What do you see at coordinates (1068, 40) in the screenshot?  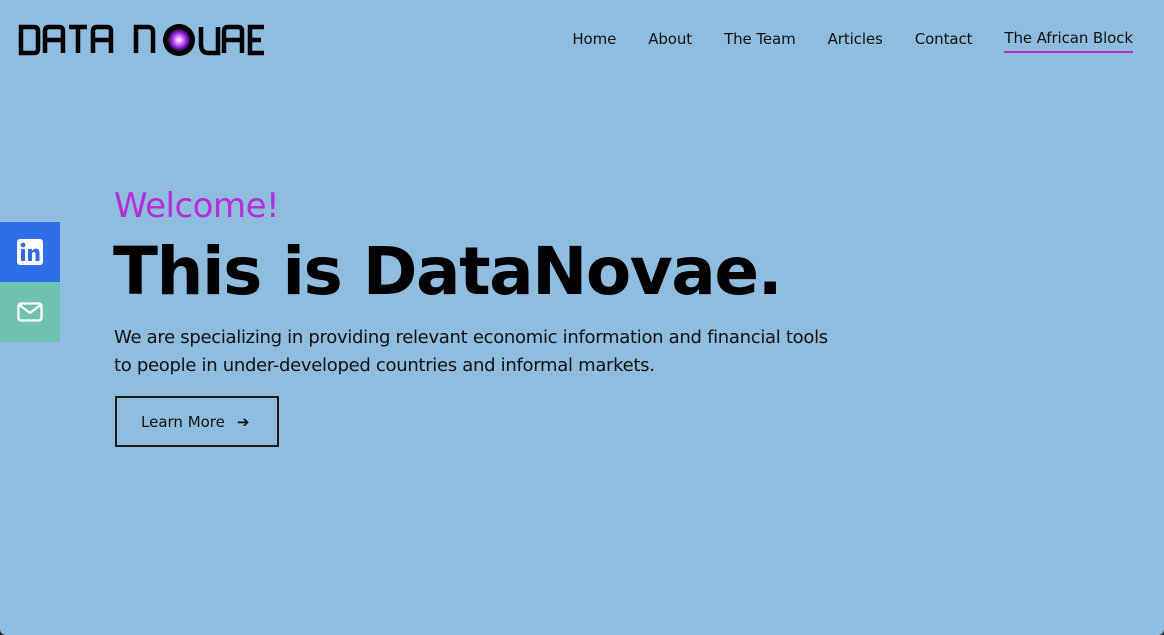 I see `nav-item-the-african-block: The African Block` at bounding box center [1068, 40].